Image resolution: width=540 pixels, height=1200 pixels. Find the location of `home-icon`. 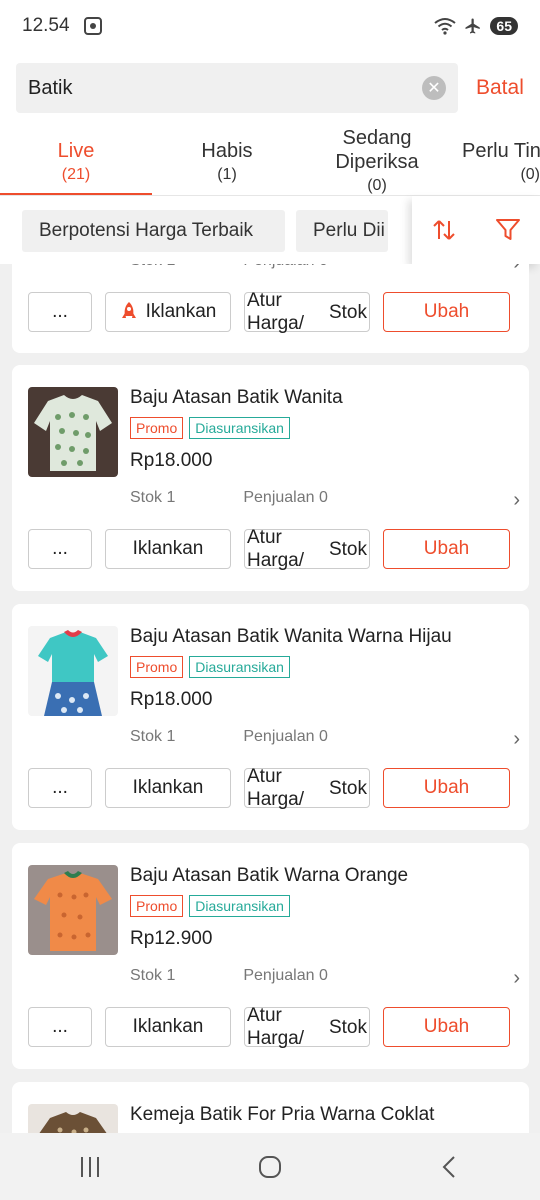

home-icon is located at coordinates (270, 1167).